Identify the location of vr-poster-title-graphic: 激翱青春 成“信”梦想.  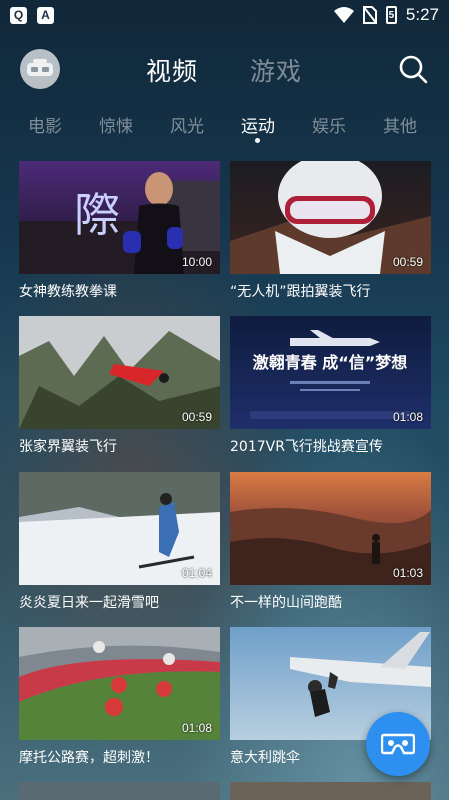
(330, 362).